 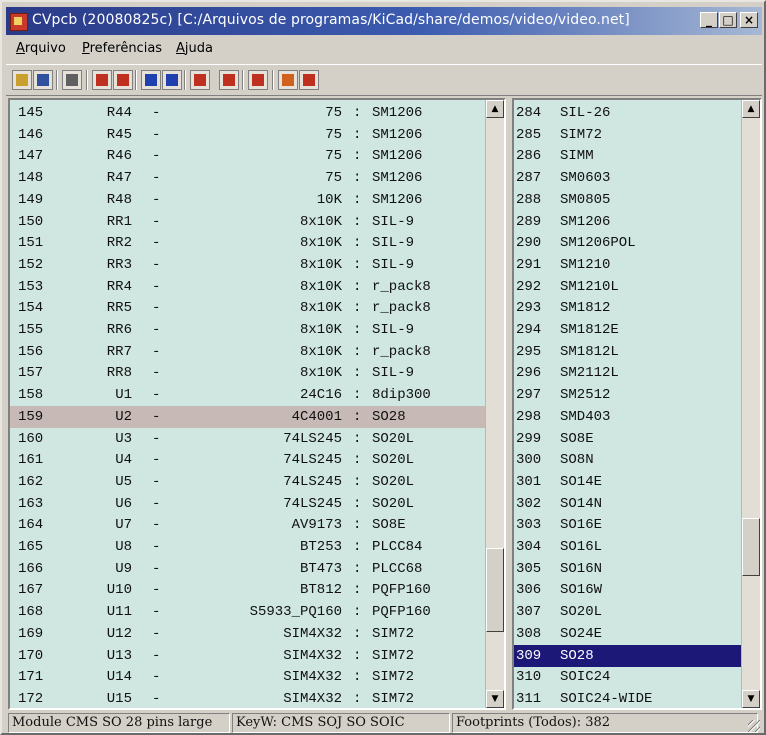 I want to click on footprint-row: 294 SM1812E, so click(x=627, y=330).